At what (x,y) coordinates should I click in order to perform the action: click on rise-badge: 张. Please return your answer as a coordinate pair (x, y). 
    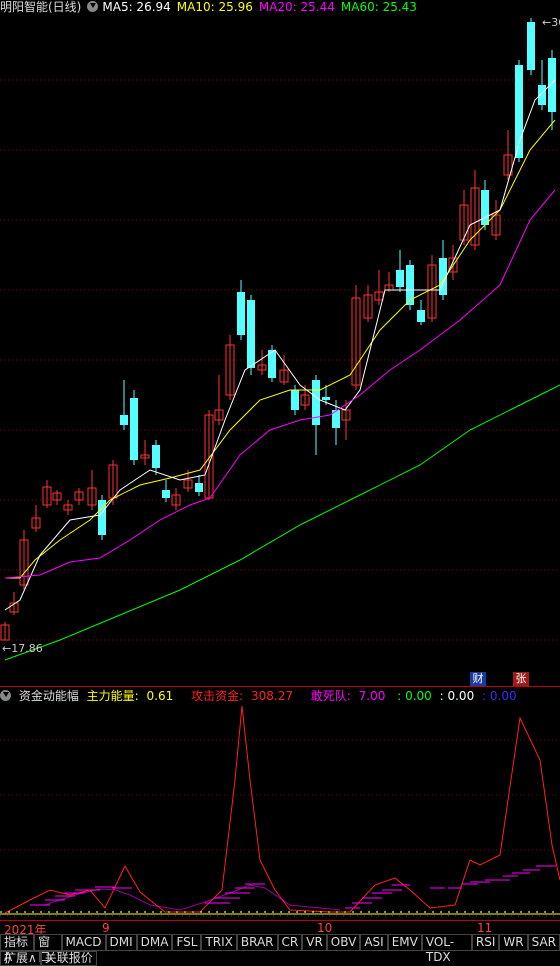
    Looking at the image, I should click on (521, 679).